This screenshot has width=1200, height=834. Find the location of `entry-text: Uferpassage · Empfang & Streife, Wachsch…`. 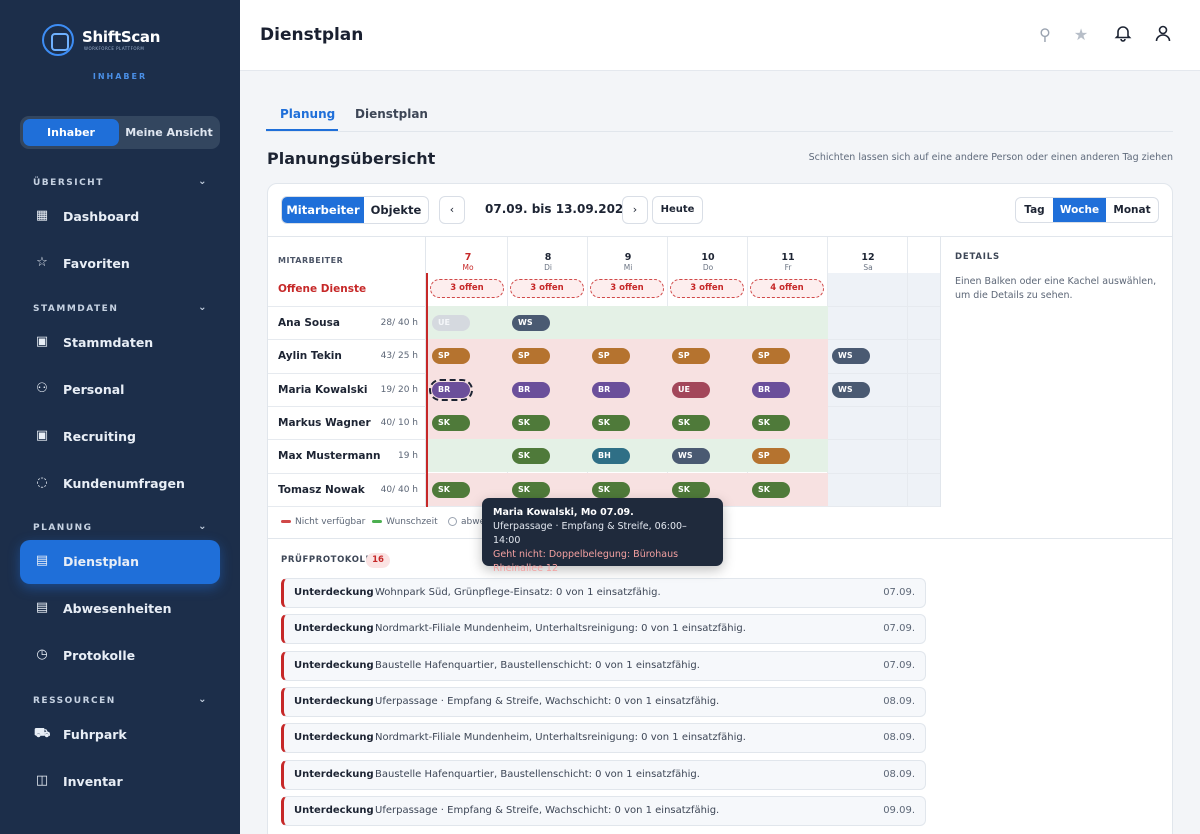

entry-text: Uferpassage · Empfang & Streife, Wachsch… is located at coordinates (547, 701).